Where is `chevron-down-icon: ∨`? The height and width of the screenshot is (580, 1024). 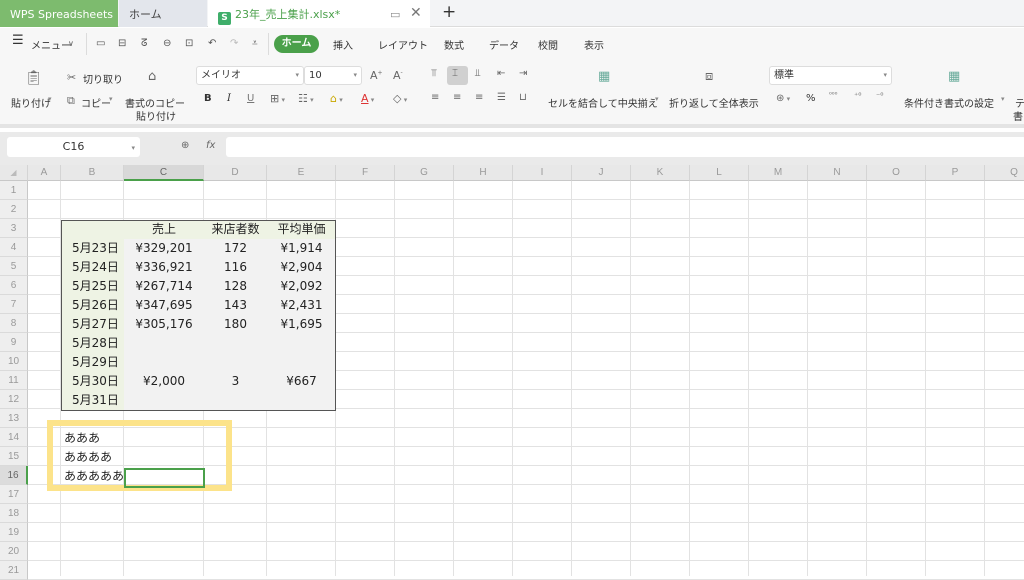 chevron-down-icon: ∨ is located at coordinates (71, 43).